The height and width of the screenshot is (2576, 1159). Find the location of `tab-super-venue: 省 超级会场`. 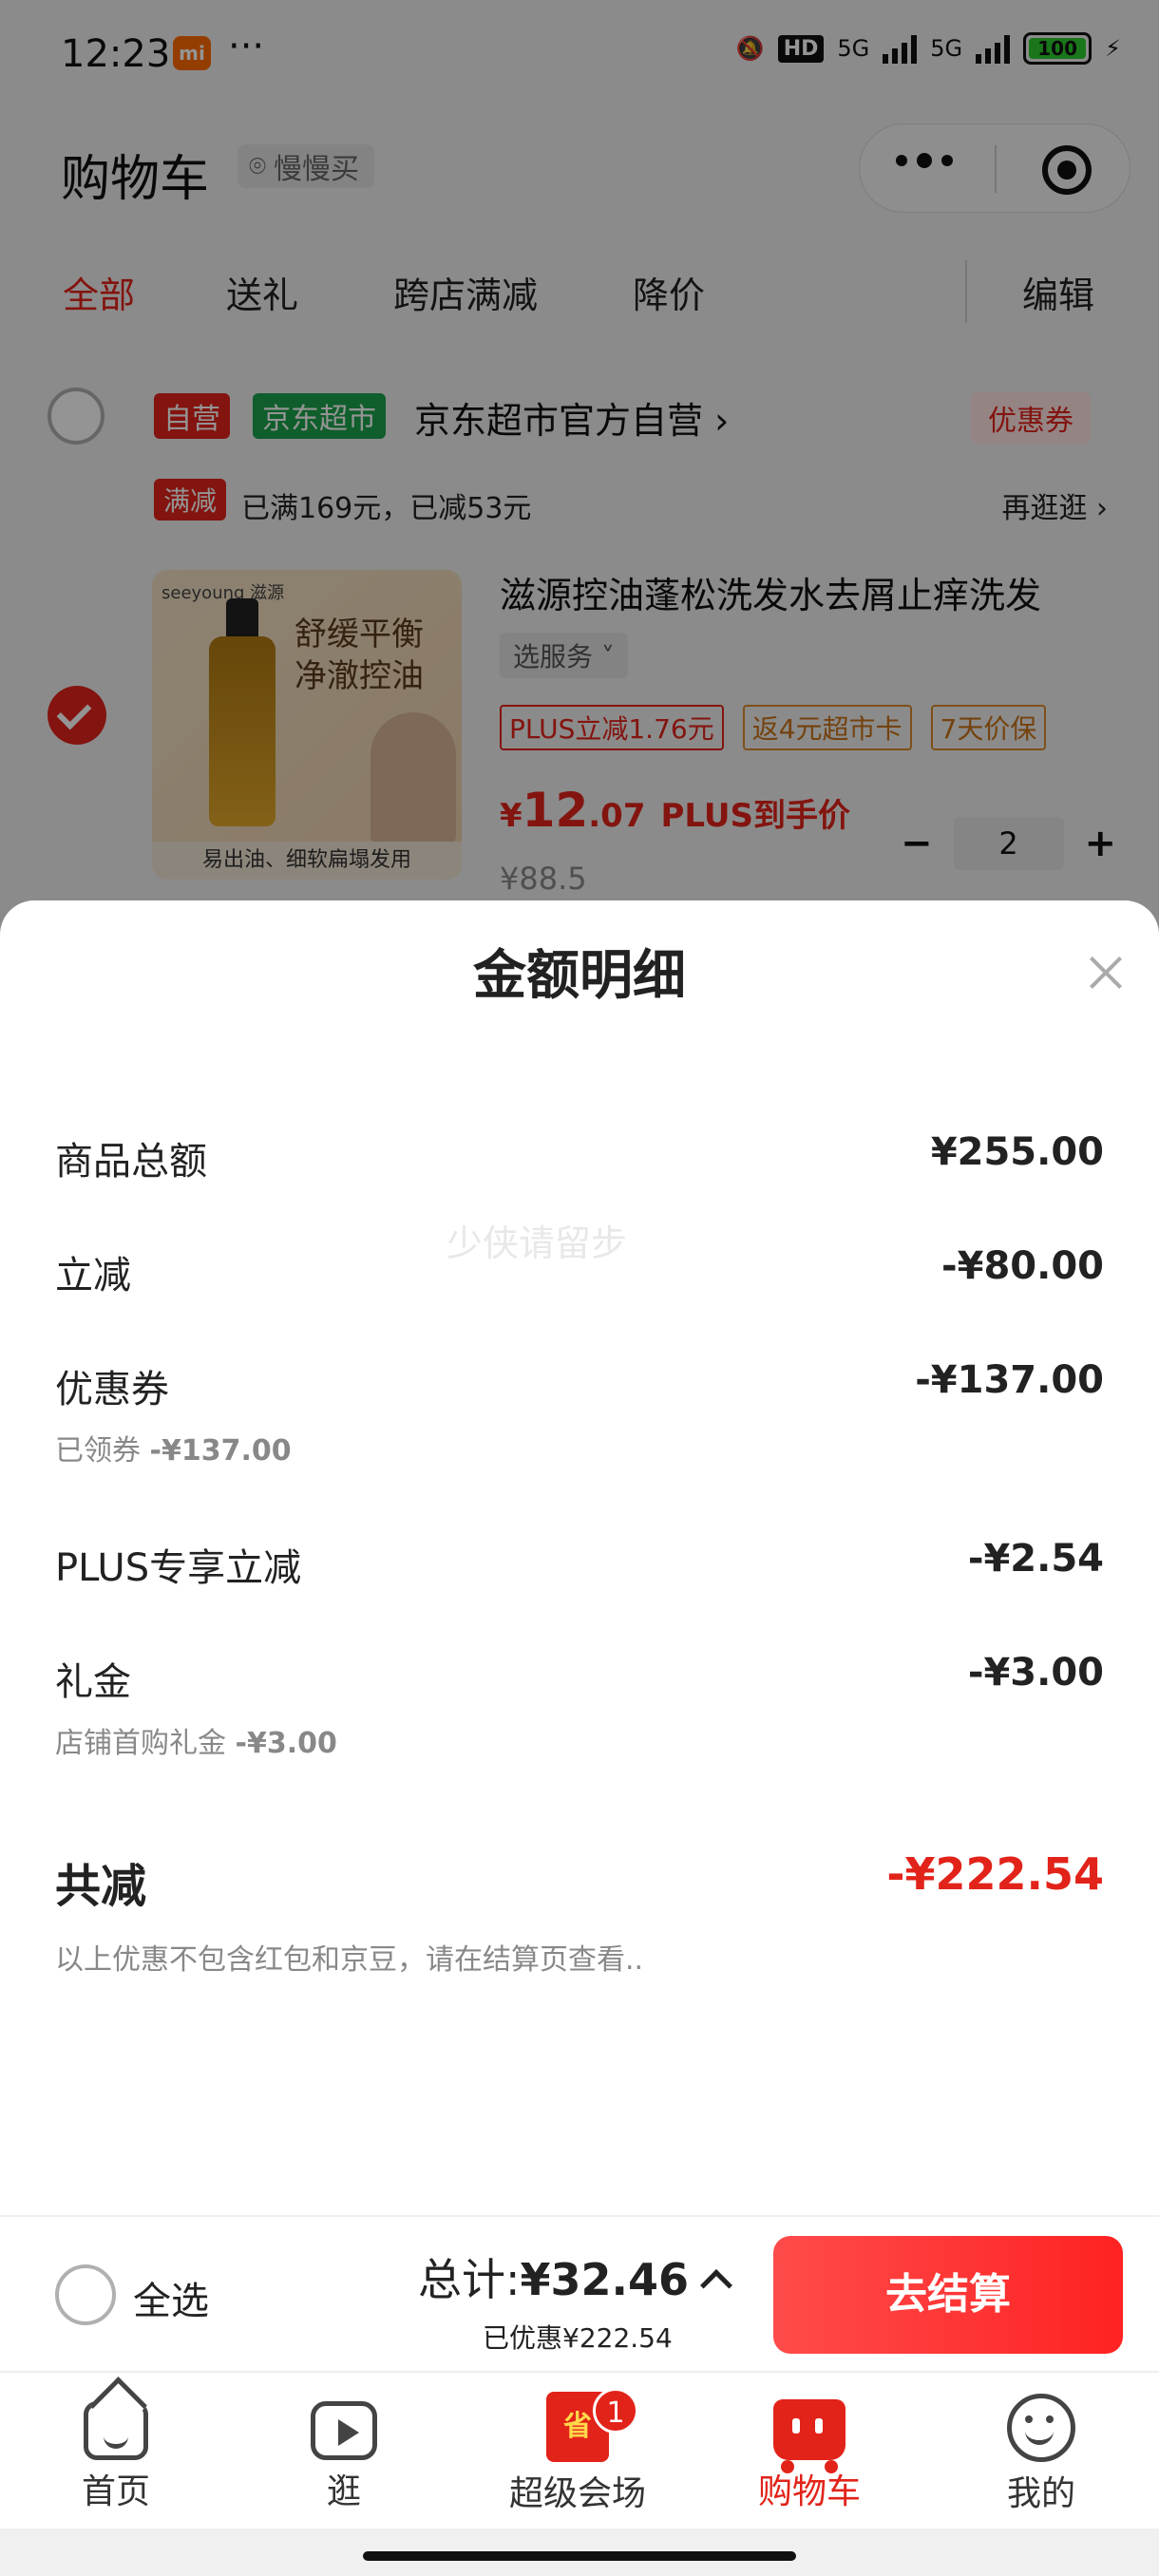

tab-super-venue: 省 超级会场 is located at coordinates (578, 2451).